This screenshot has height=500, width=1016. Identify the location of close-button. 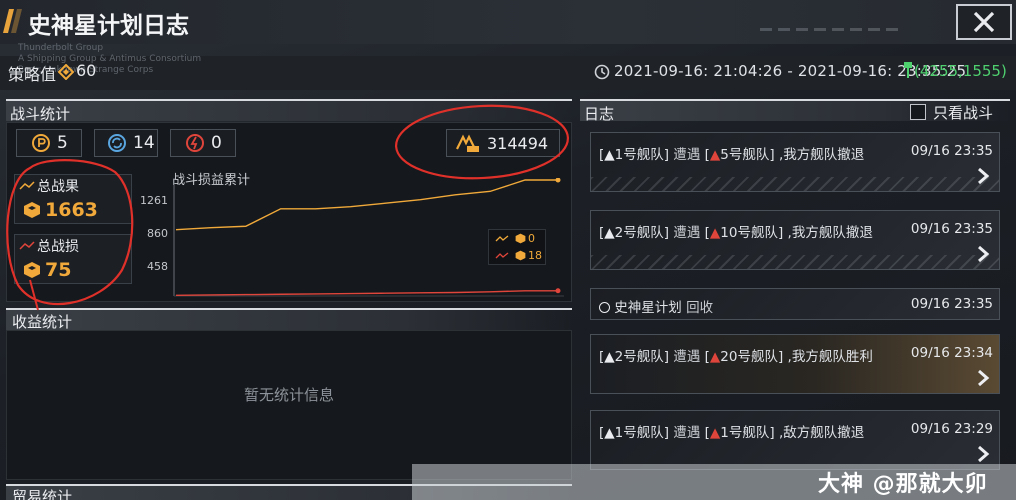
(984, 22).